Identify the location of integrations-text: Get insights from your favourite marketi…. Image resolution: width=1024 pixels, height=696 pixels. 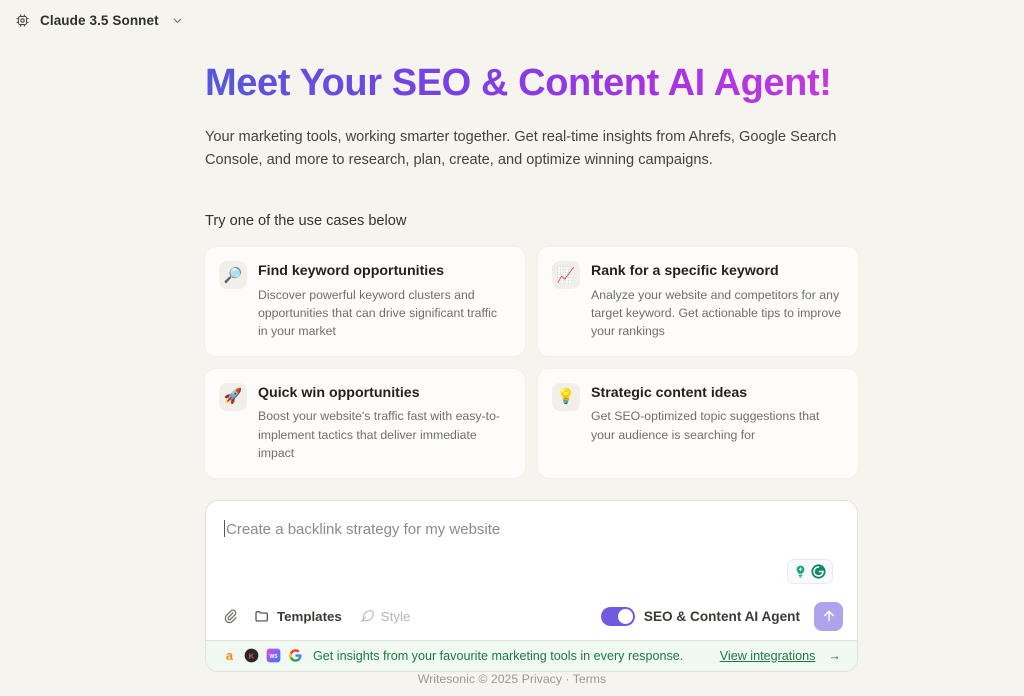
(498, 655).